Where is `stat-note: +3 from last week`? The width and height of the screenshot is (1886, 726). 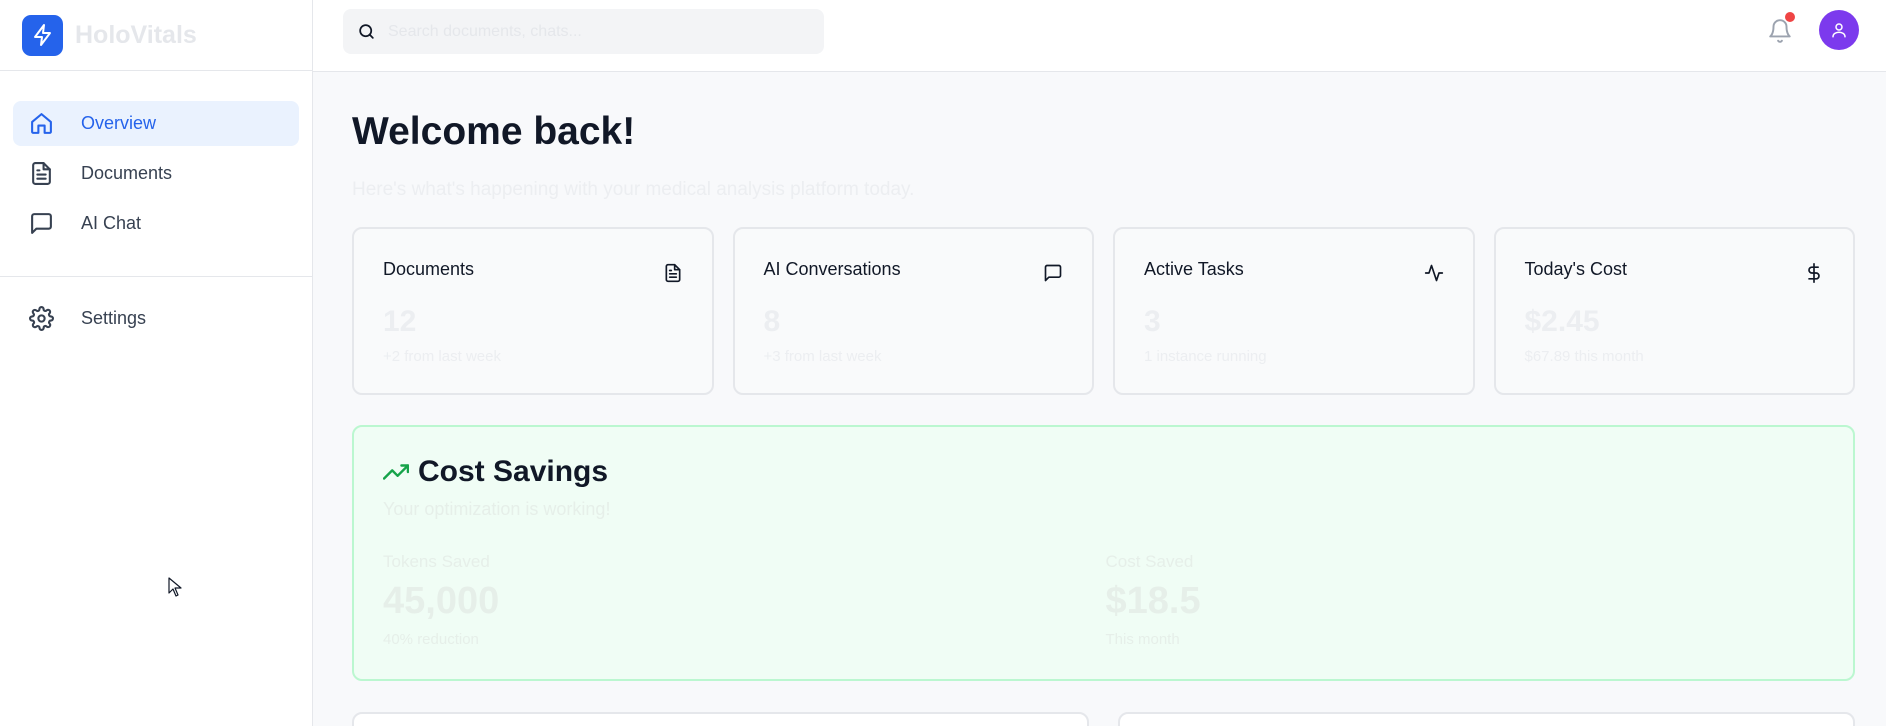
stat-note: +3 from last week is located at coordinates (822, 356).